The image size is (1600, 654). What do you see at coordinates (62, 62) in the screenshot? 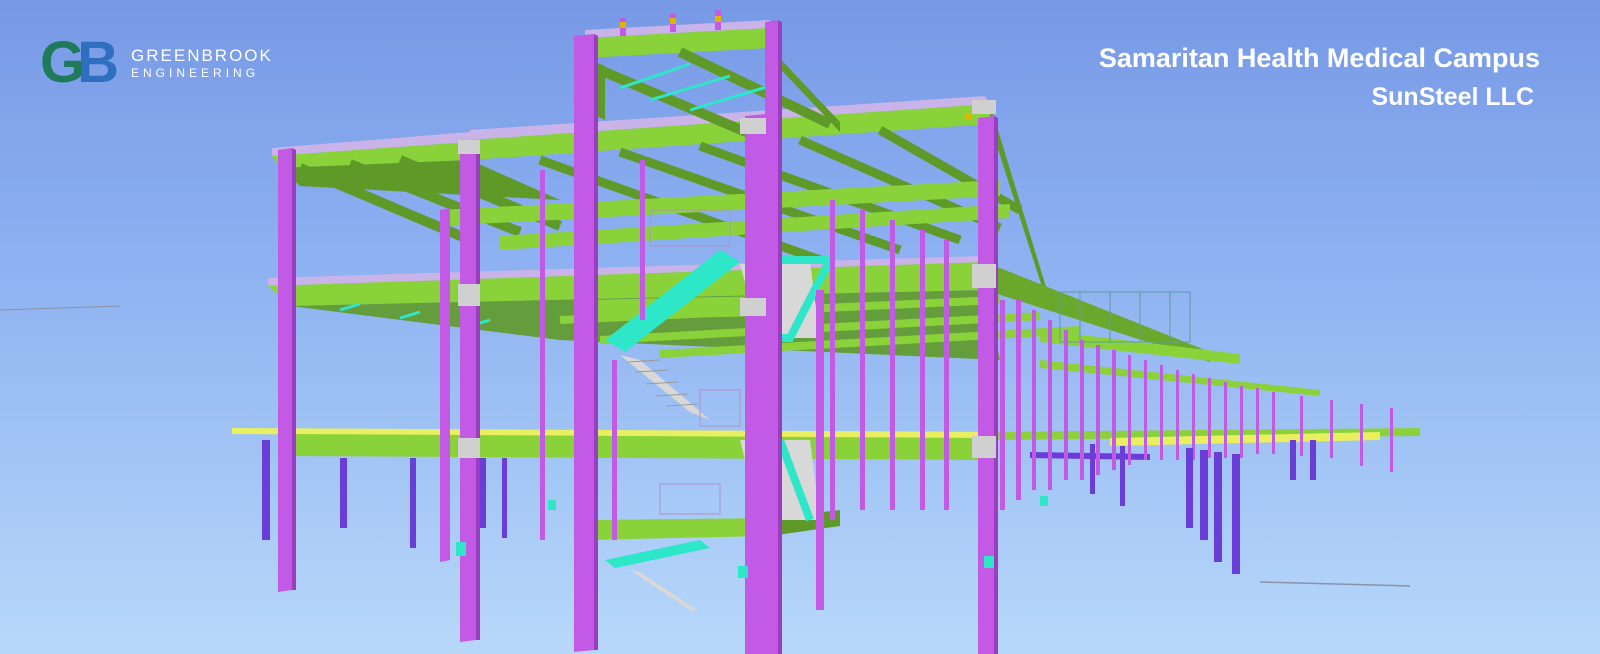
I see `logo-letter-g: G` at bounding box center [62, 62].